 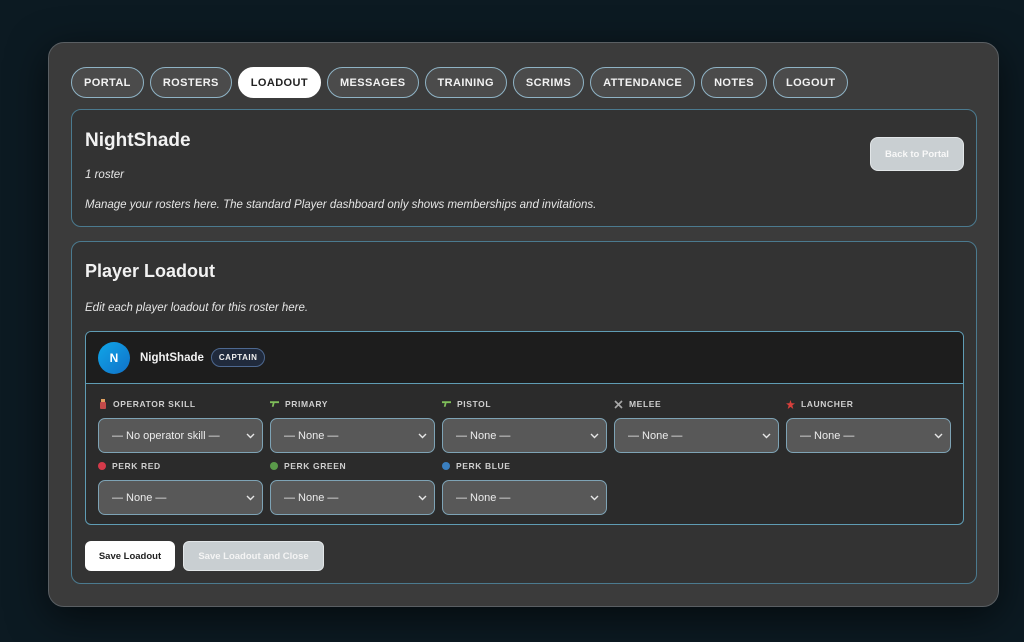 I want to click on player-name: NightShade, so click(x=172, y=357).